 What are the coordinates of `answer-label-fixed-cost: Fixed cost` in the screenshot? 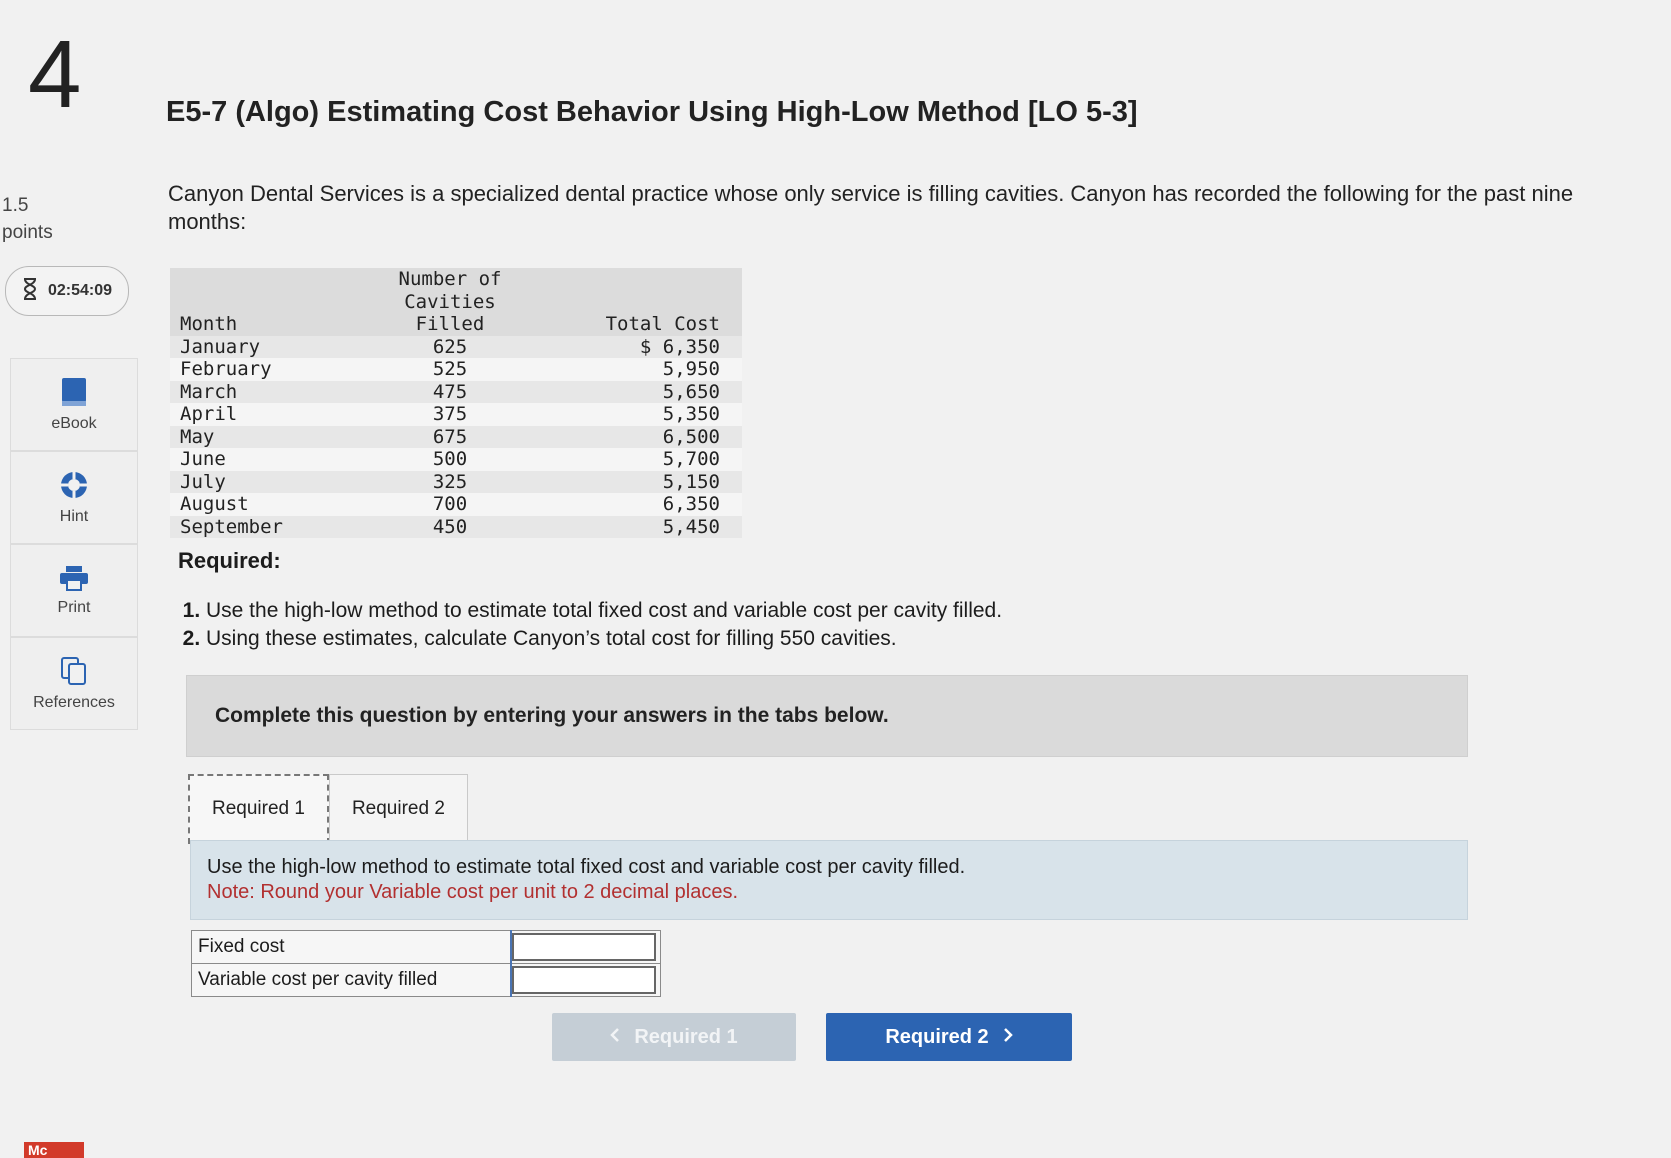 It's located at (351, 947).